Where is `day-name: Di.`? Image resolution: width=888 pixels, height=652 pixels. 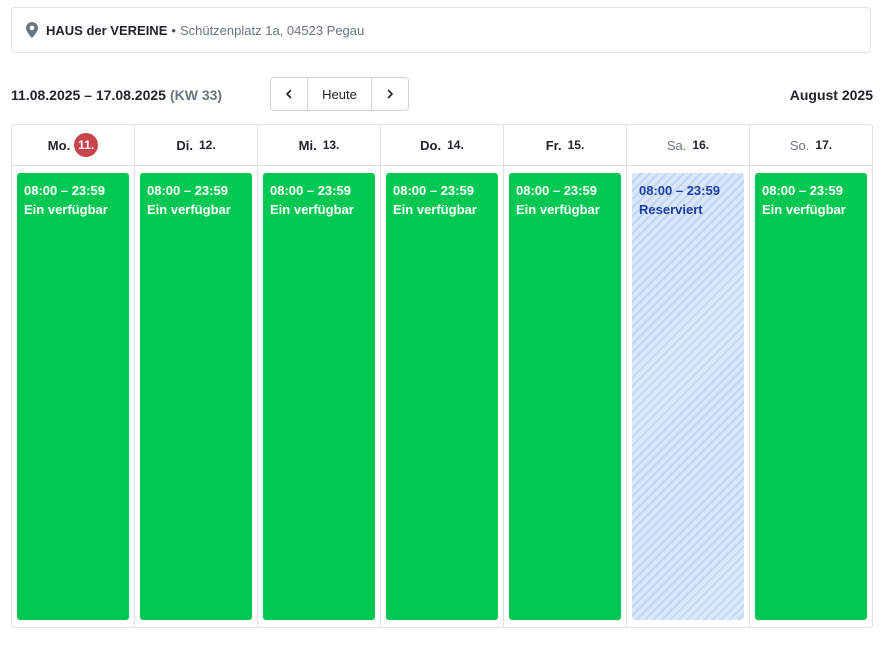
day-name: Di. is located at coordinates (184, 145).